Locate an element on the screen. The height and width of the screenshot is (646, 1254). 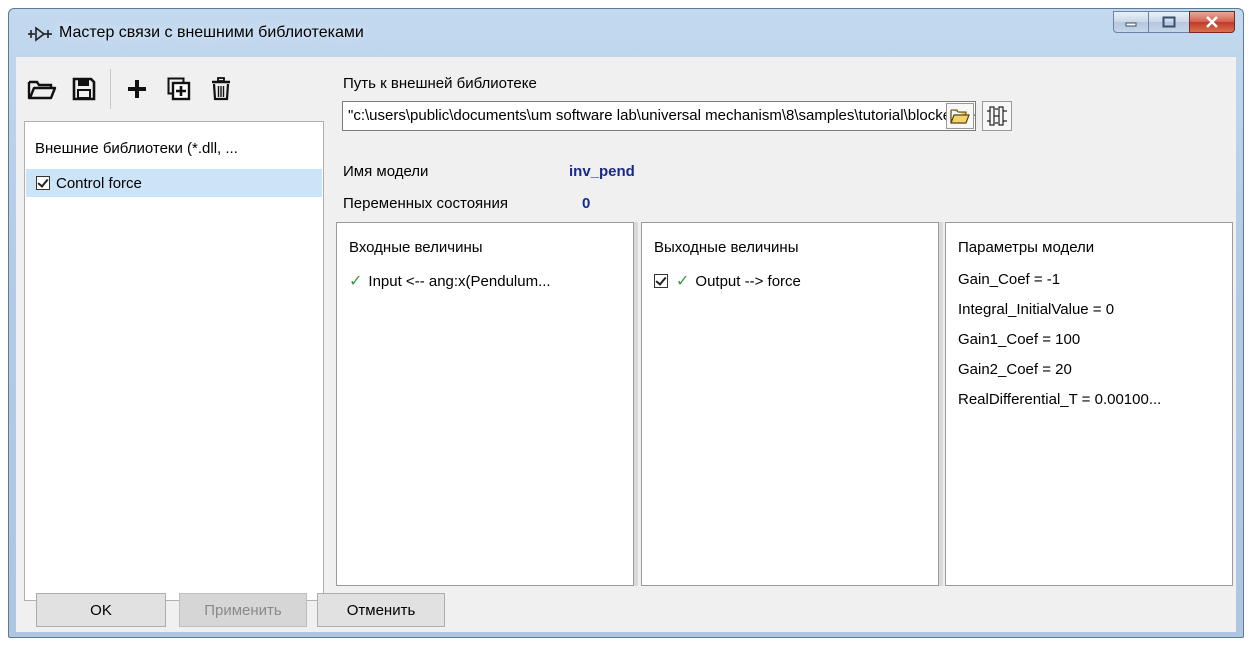
delete-button is located at coordinates (221, 89).